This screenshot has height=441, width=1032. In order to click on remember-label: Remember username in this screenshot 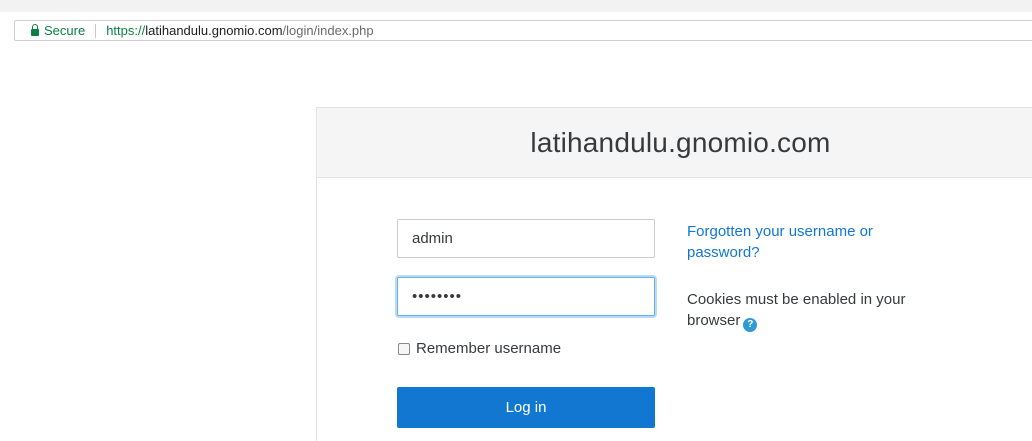, I will do `click(489, 348)`.